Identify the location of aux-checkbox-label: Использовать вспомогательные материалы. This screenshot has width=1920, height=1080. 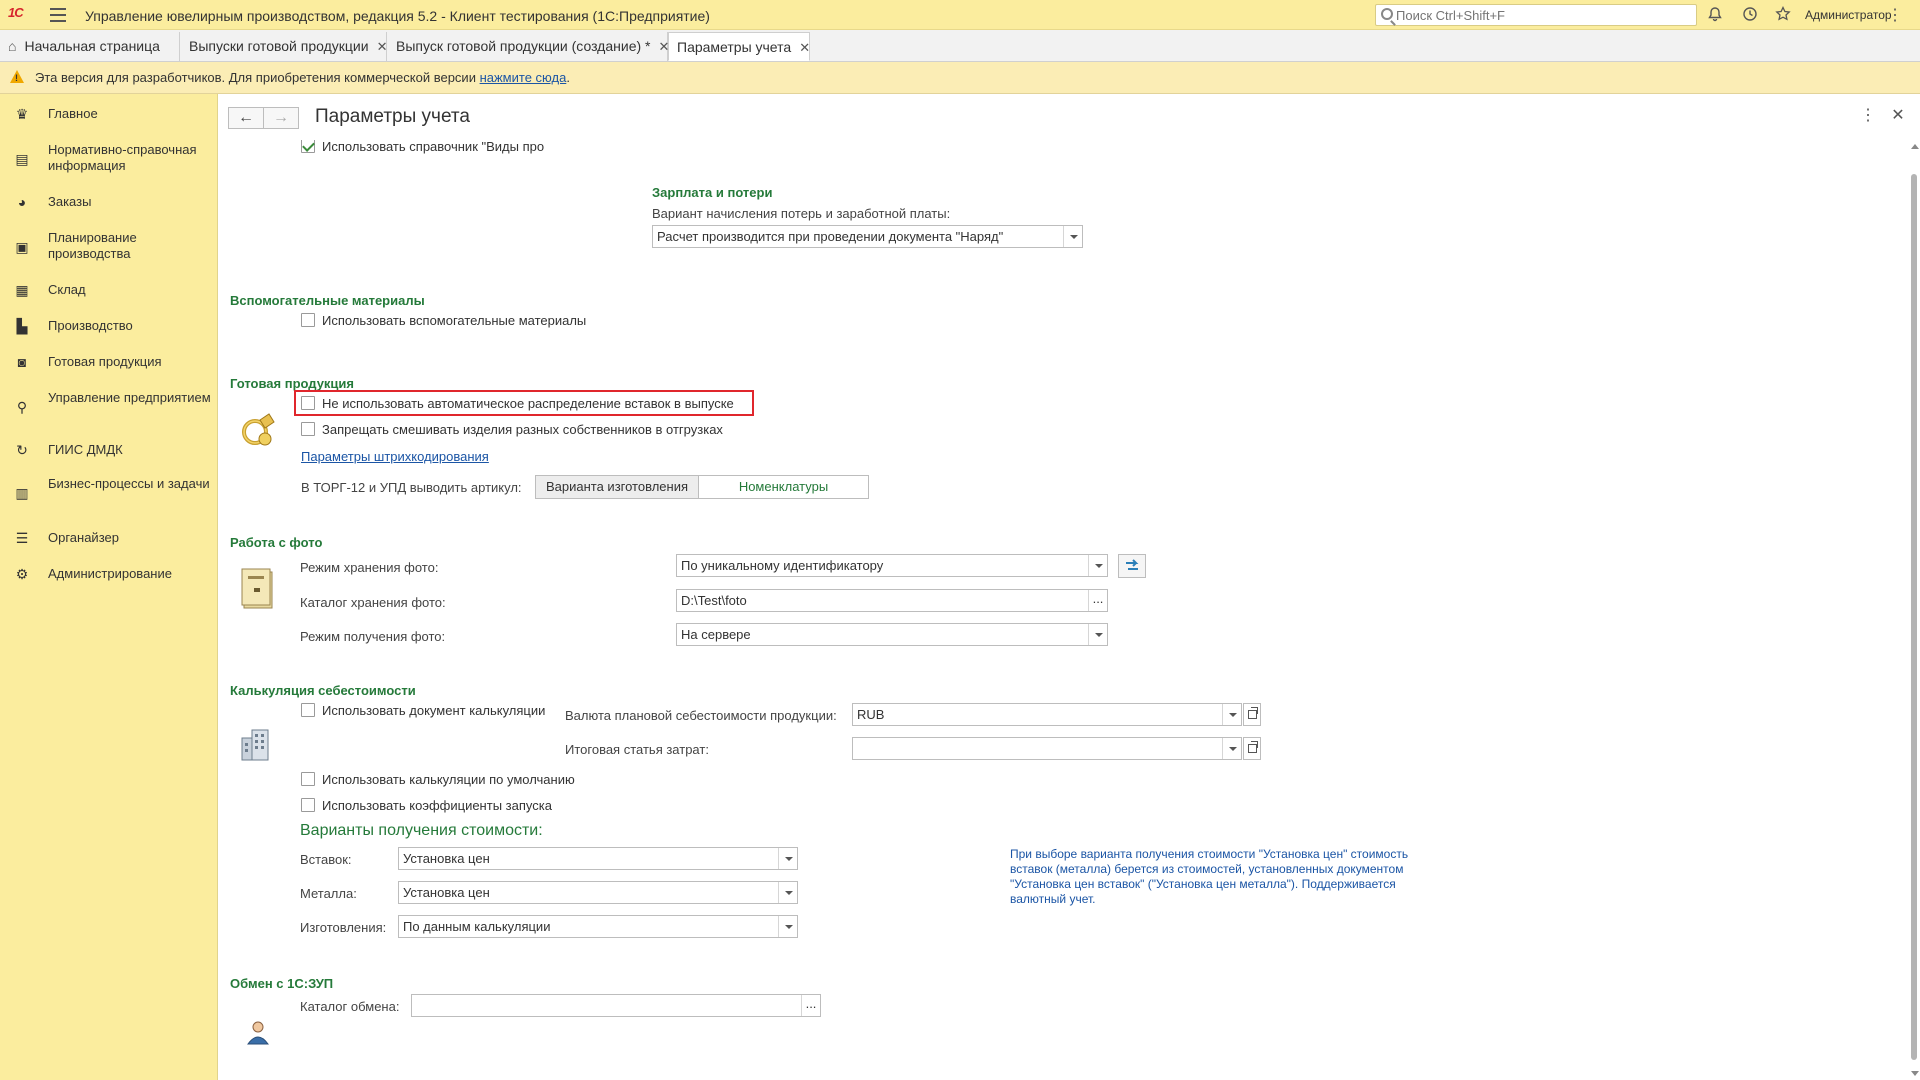
(454, 320).